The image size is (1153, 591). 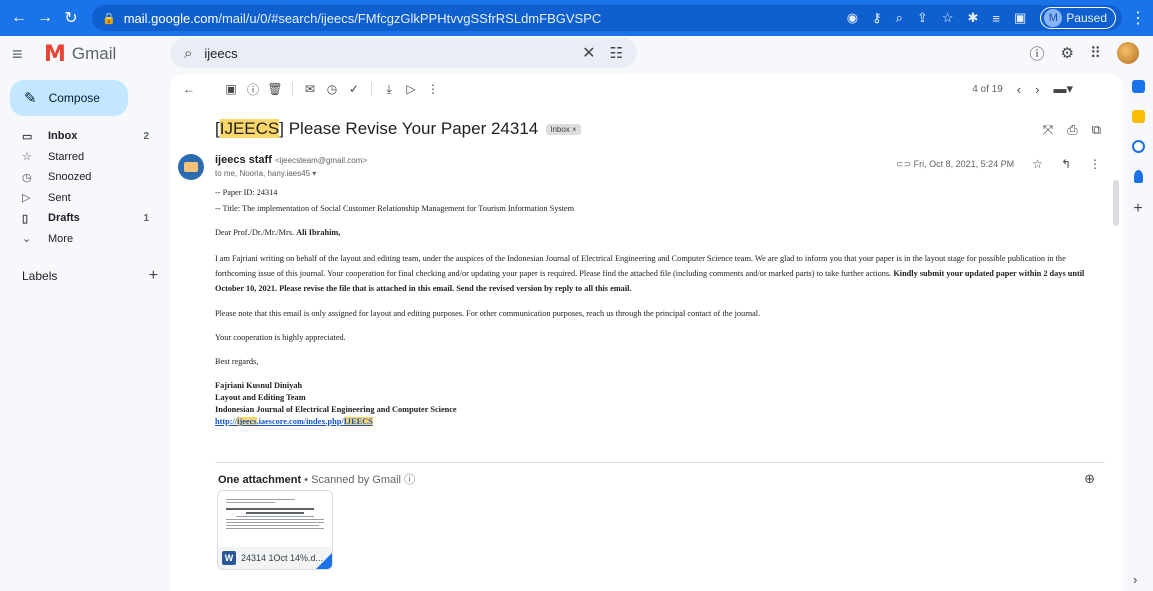 I want to click on gmail-header: ≡ M Gmail ⌕ ✕ ☷ ⓘ ⚙ ⠿, so click(x=576, y=54).